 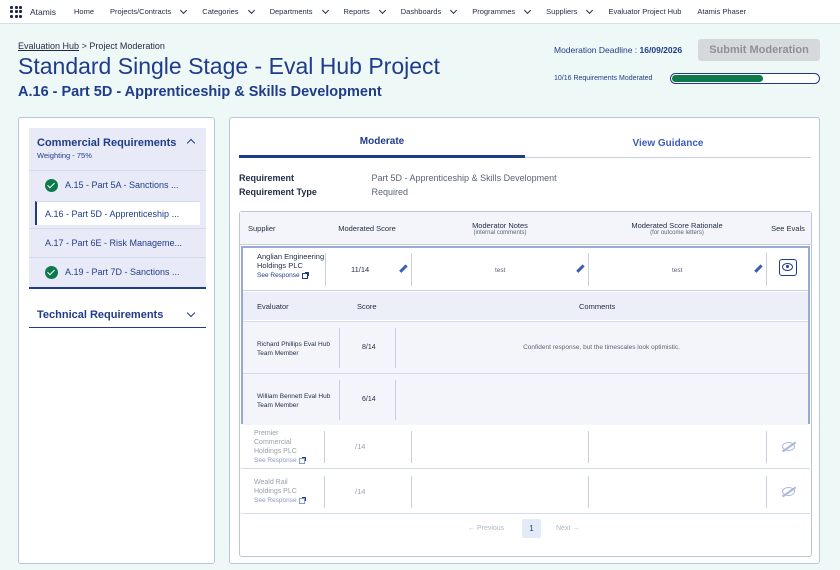 I want to click on score-rationale-input: test, so click(x=677, y=270).